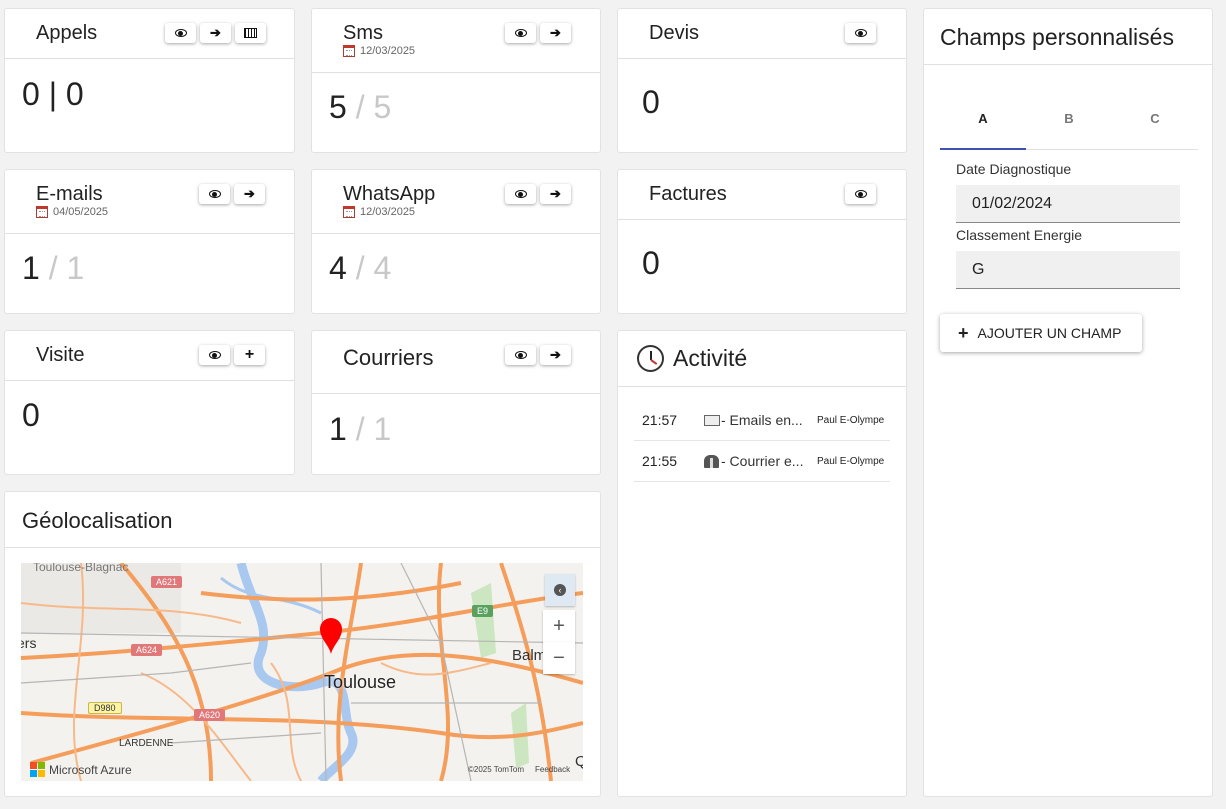 The image size is (1226, 809). What do you see at coordinates (456, 241) in the screenshot?
I see `card-whatsapp: WhatsApp 12/03/2025 ➔ 4 / 4` at bounding box center [456, 241].